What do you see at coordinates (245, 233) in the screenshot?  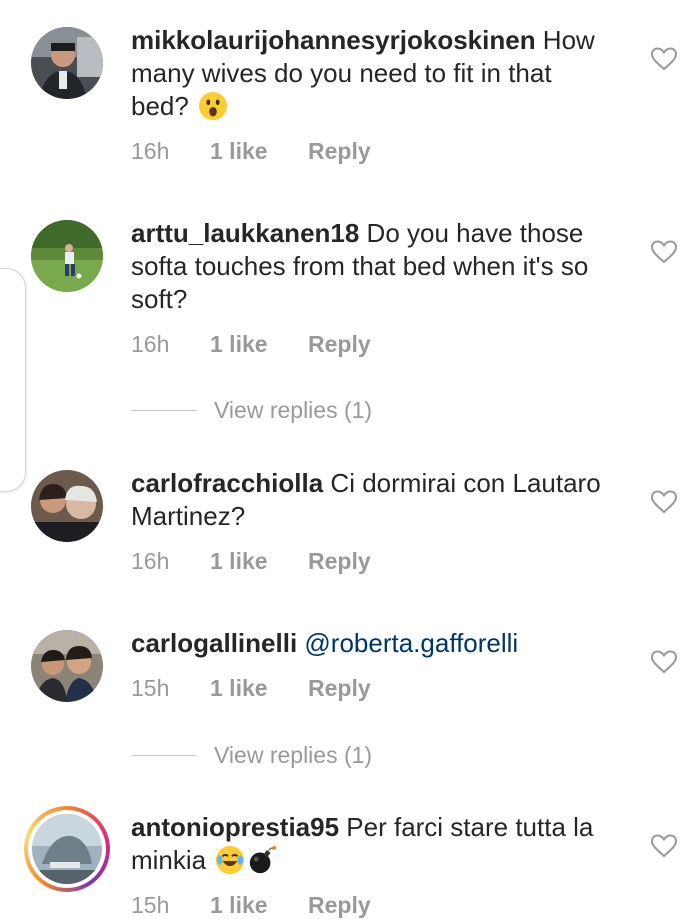 I see `comment-username: arttu_laukkanen18` at bounding box center [245, 233].